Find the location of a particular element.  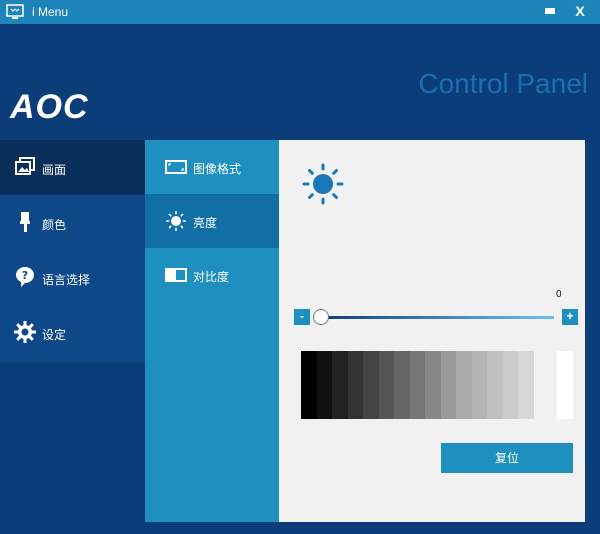

submenu-item-label: 图像格式 is located at coordinates (217, 169).